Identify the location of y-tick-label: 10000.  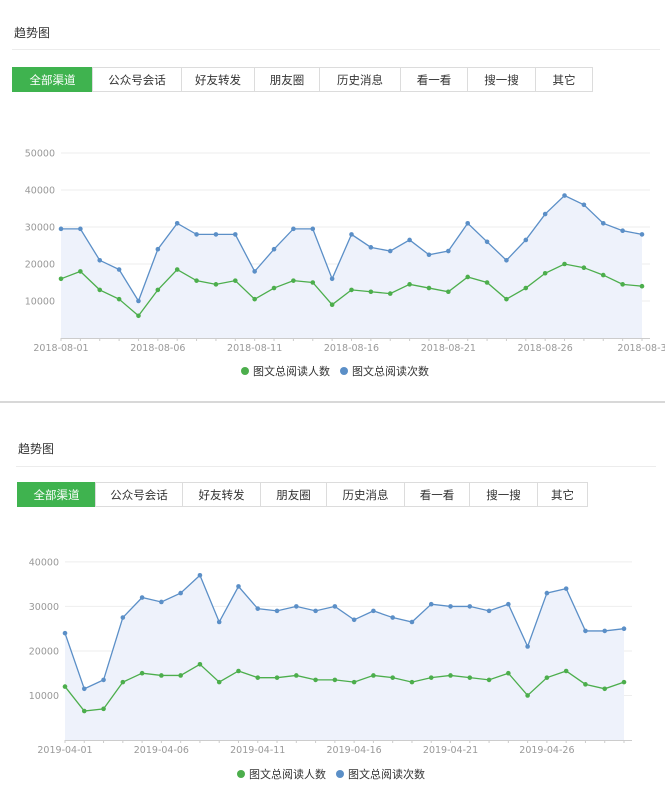
(40, 302).